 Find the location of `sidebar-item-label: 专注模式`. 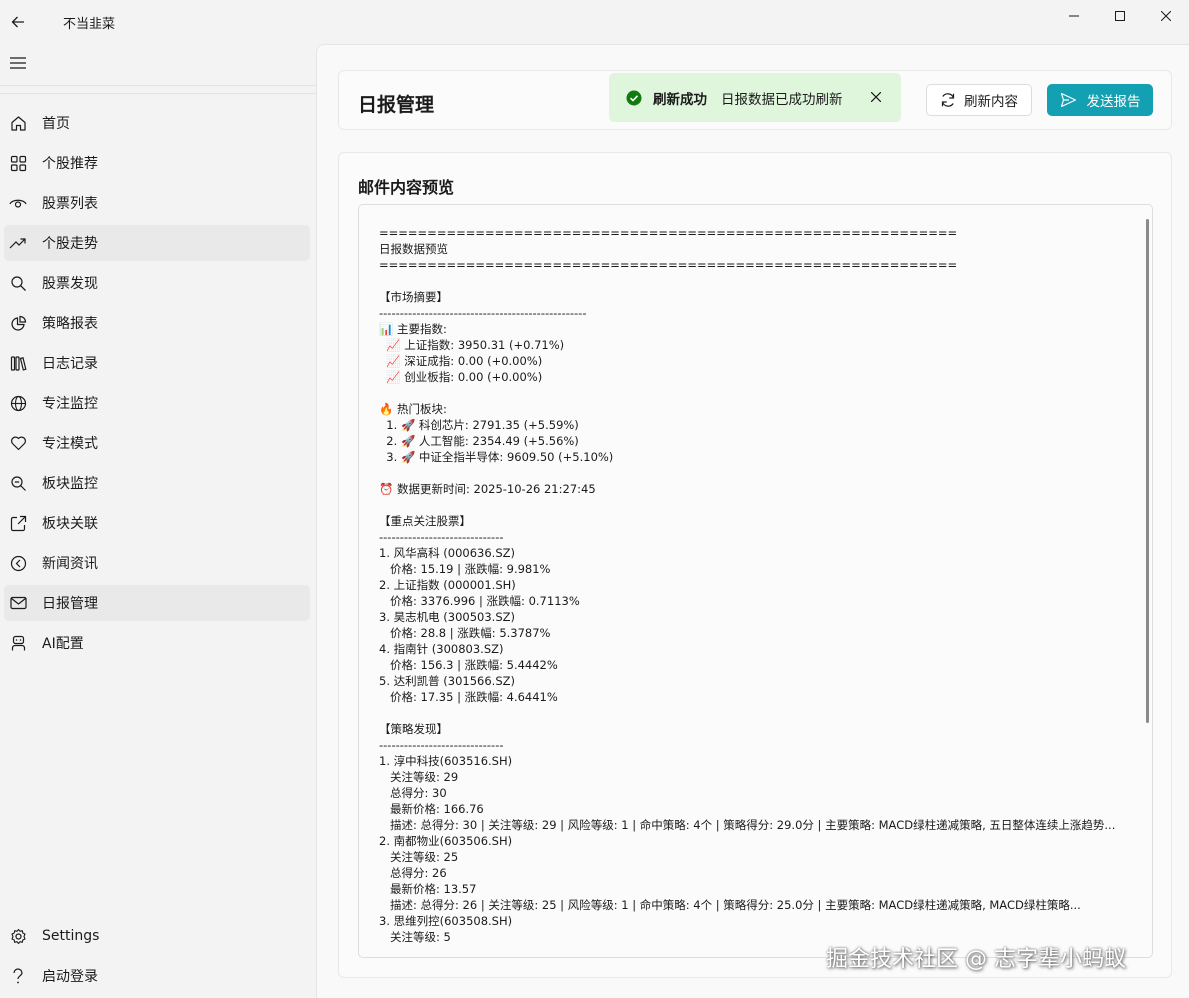

sidebar-item-label: 专注模式 is located at coordinates (70, 444).